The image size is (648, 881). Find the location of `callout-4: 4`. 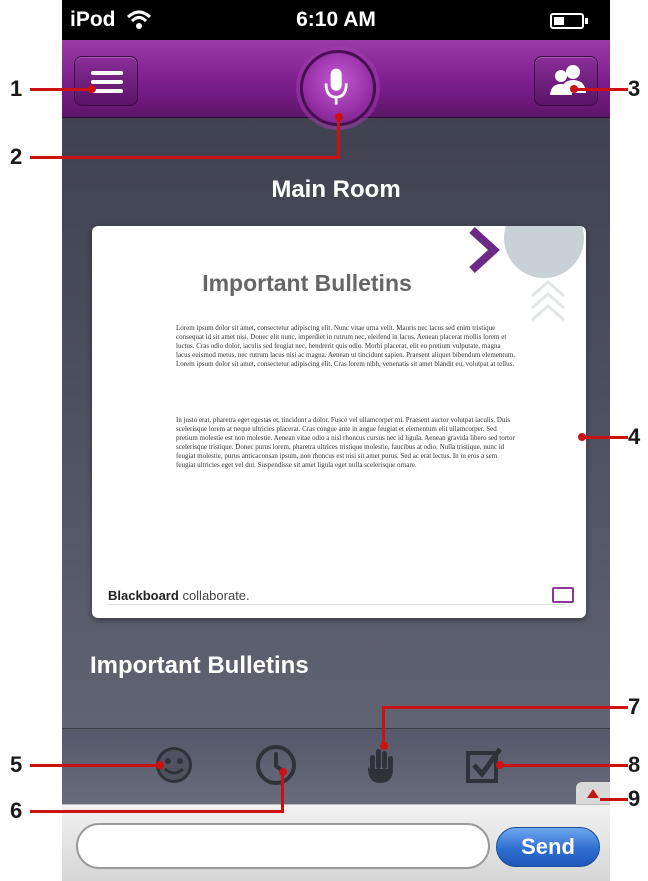

callout-4: 4 is located at coordinates (634, 436).